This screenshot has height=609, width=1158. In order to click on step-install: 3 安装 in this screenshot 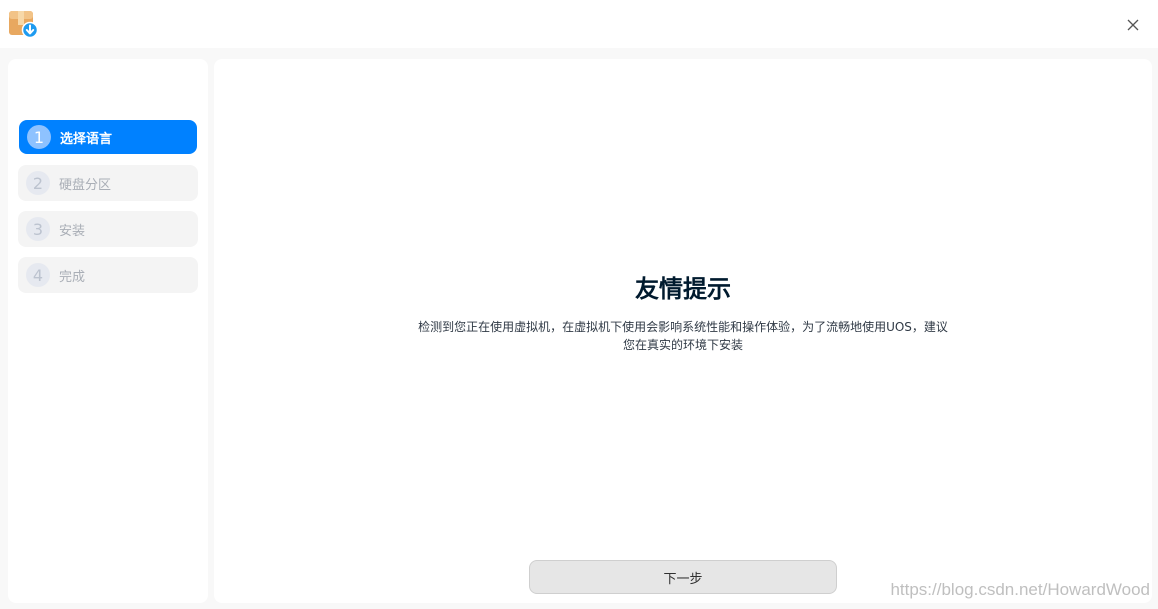, I will do `click(108, 229)`.